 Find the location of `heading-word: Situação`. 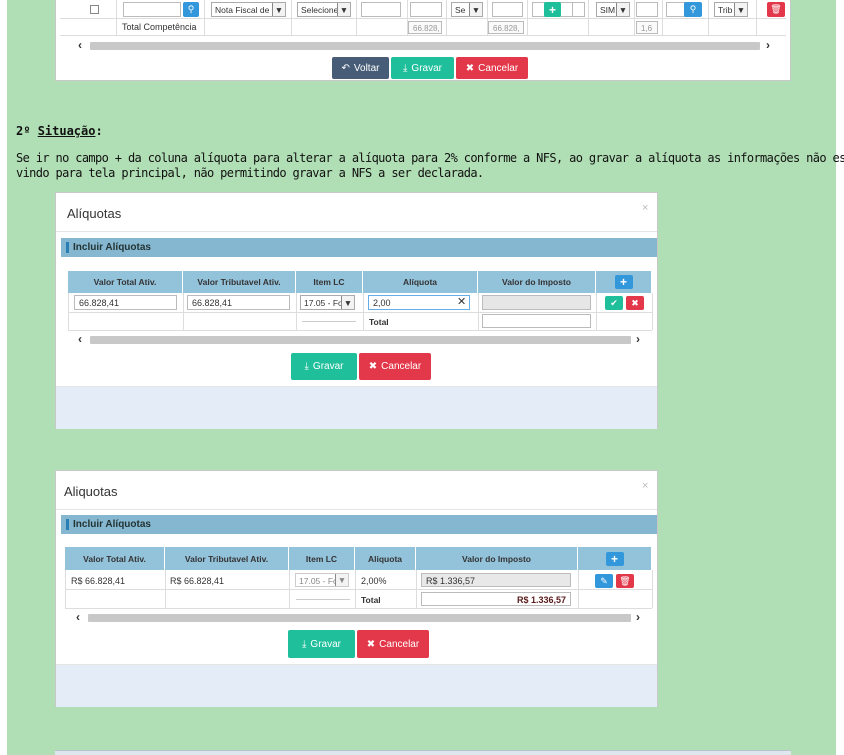

heading-word: Situação is located at coordinates (66, 131).